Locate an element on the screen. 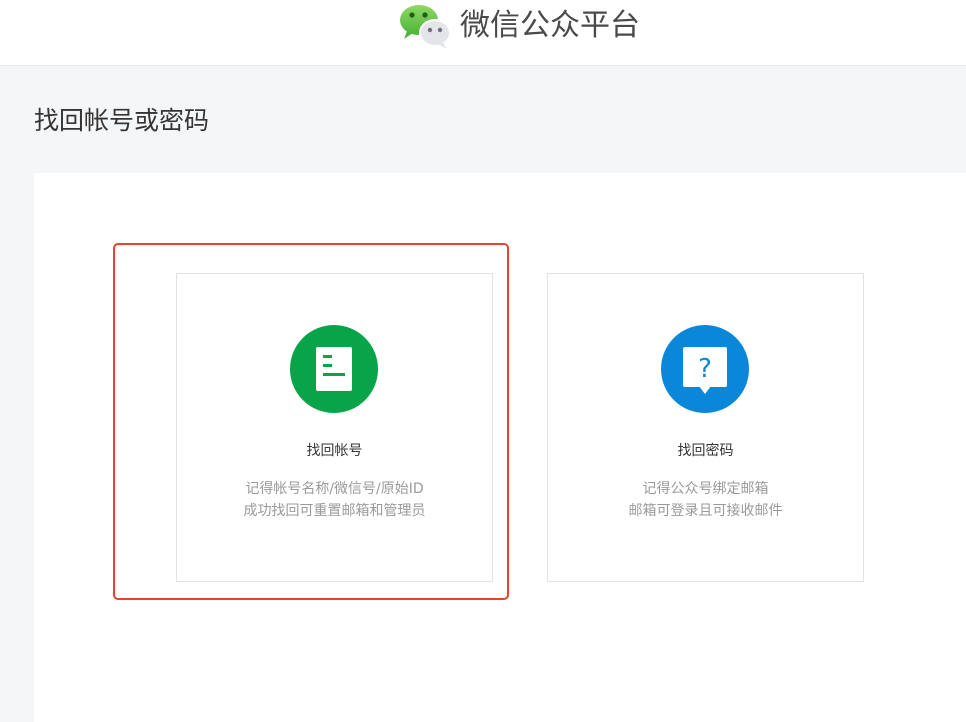  find-account-title: 找回帐号 is located at coordinates (334, 451).